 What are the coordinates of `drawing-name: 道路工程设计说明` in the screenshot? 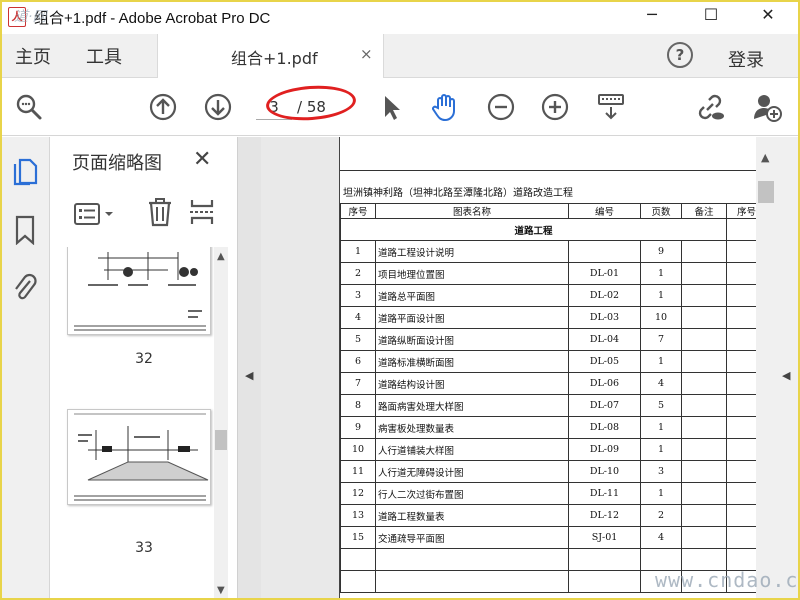 It's located at (472, 251).